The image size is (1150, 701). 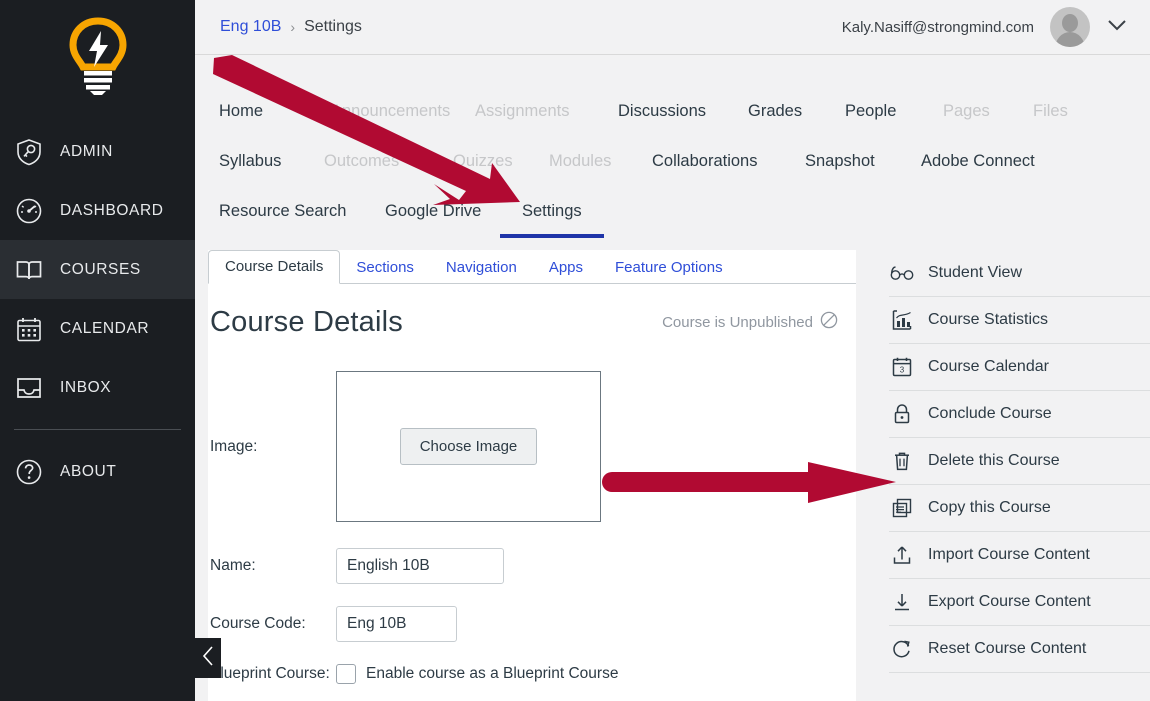 I want to click on sidebar-action-conclude-course: Conclude Course, so click(x=1019, y=414).